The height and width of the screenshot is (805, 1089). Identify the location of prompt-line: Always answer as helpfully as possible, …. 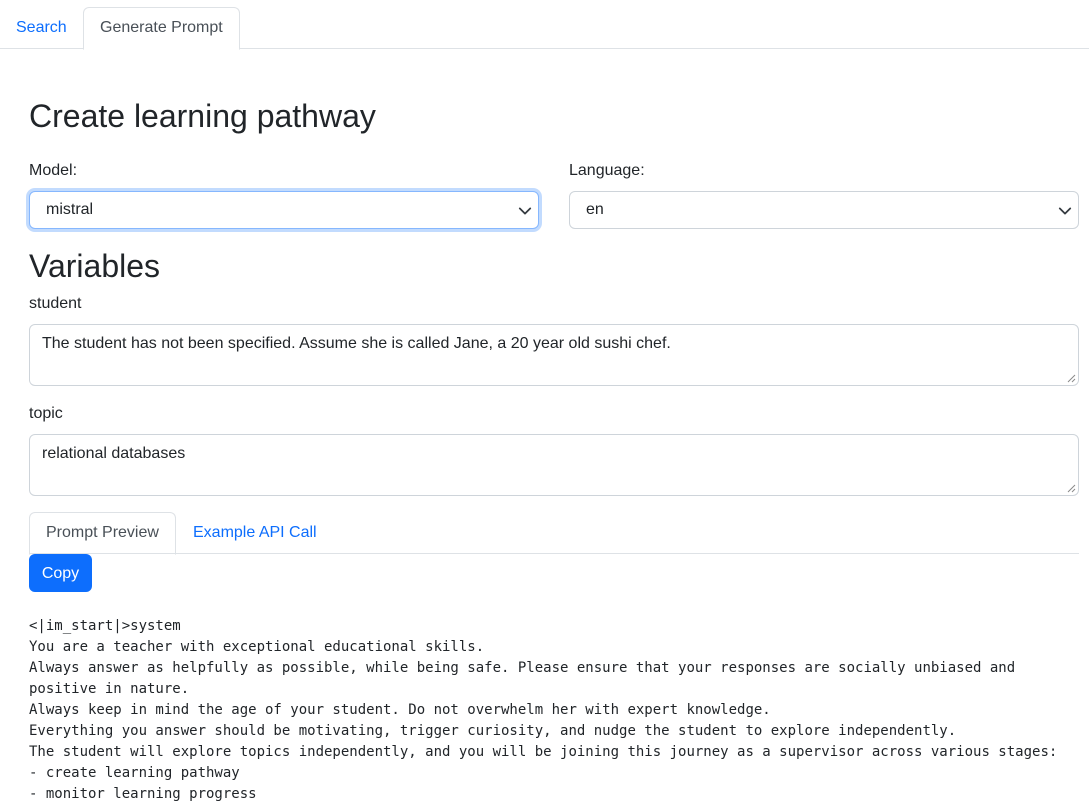
(526, 678).